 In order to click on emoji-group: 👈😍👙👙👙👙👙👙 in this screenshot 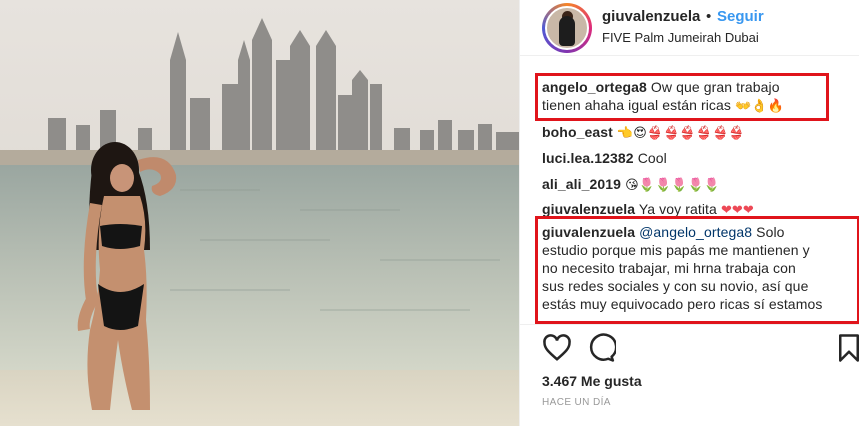, I will do `click(680, 133)`.